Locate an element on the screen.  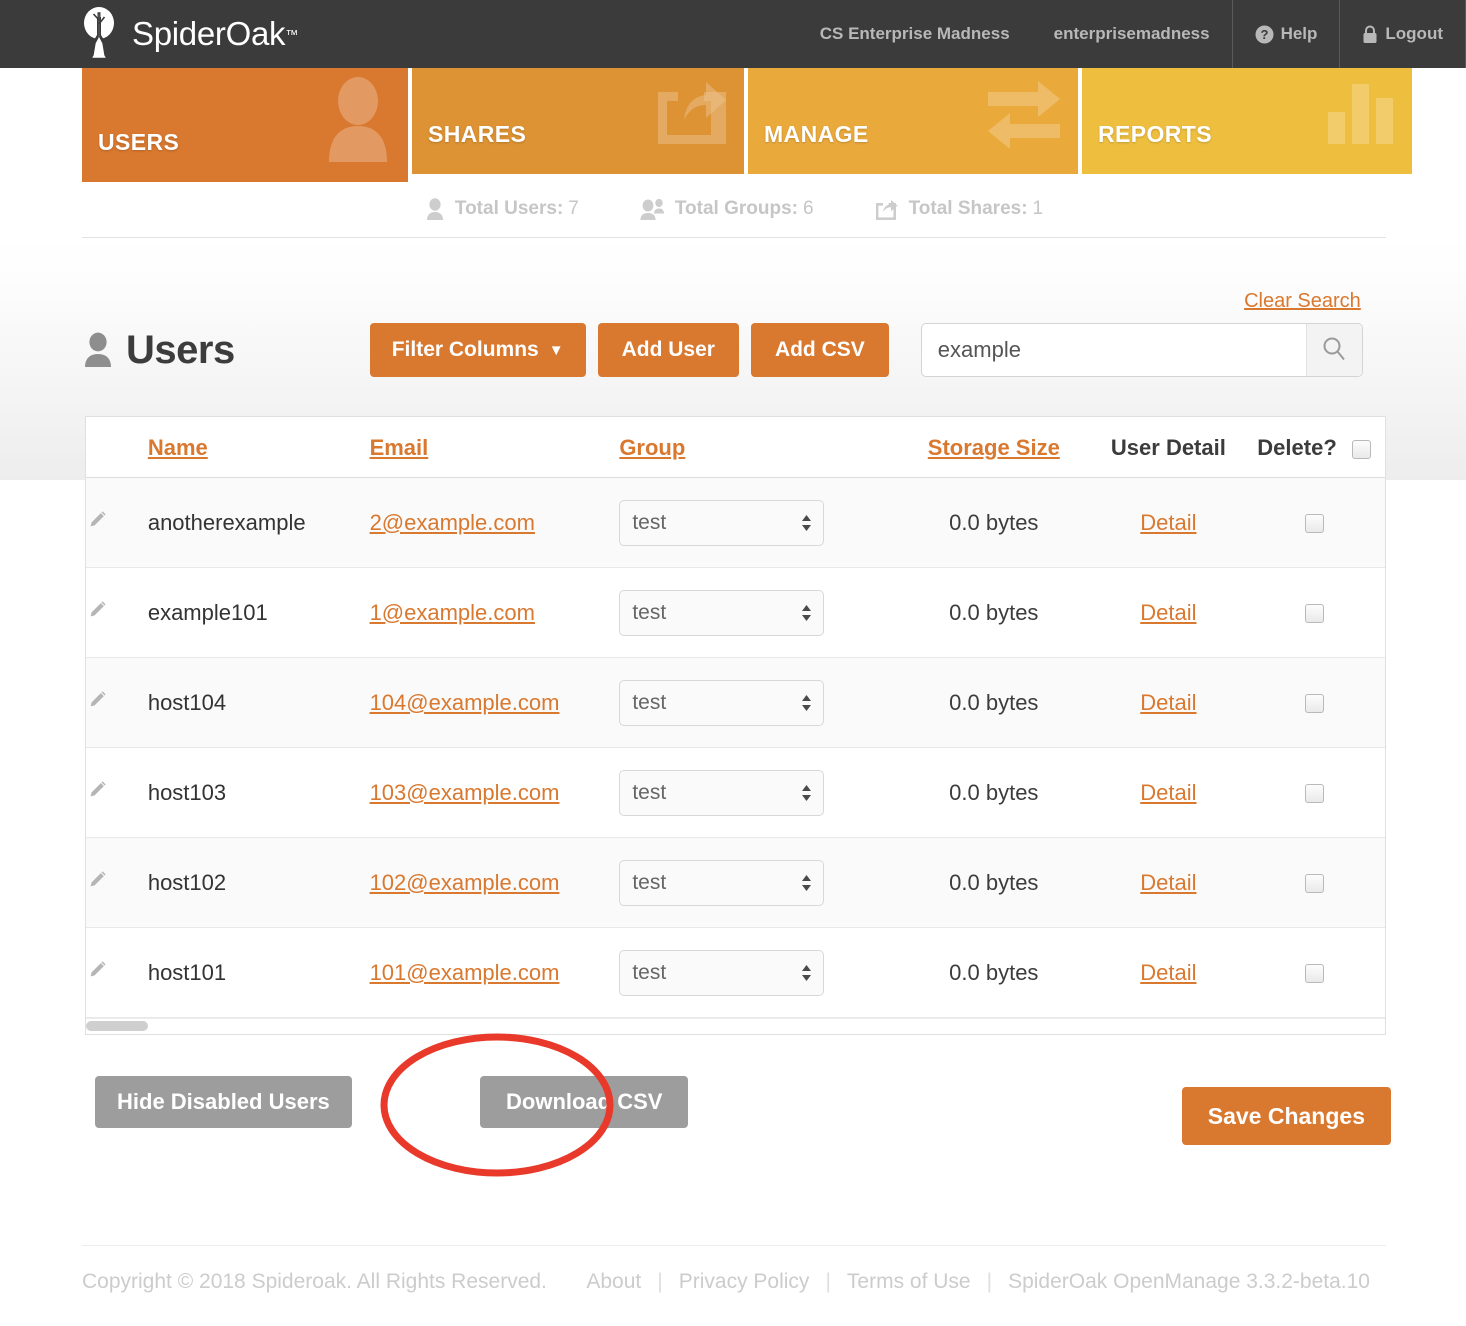
question-circle-icon: ? is located at coordinates (1264, 34).